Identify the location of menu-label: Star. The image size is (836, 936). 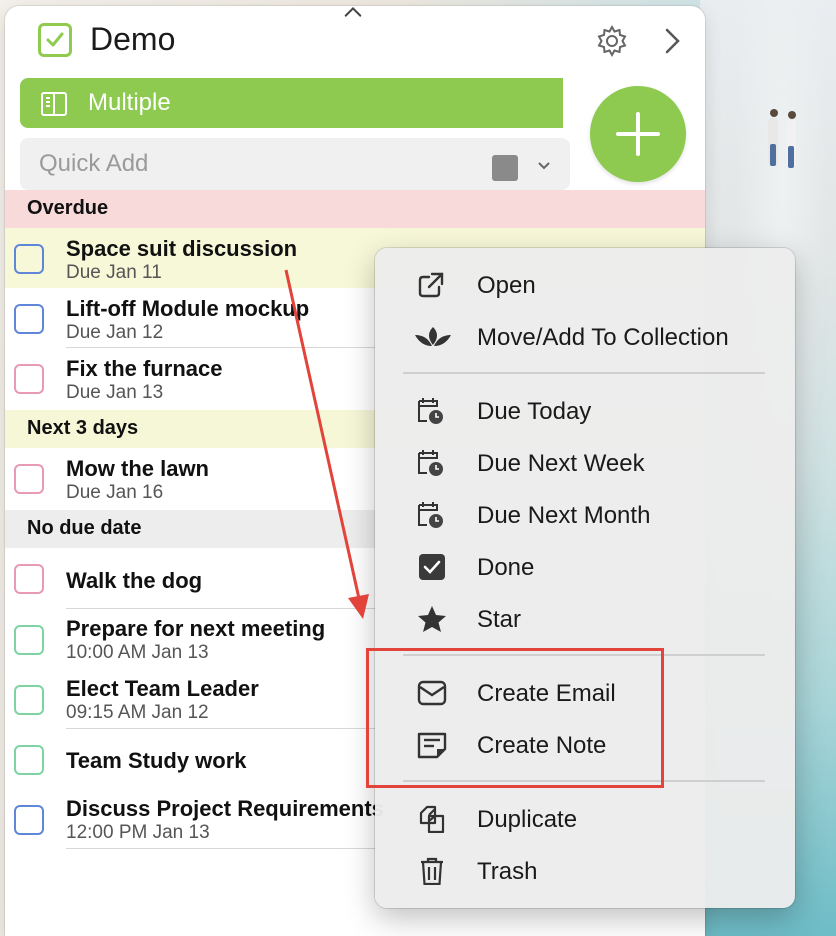
(499, 619).